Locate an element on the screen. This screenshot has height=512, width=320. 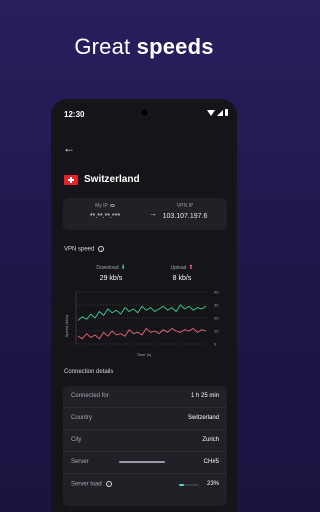
server-load-bar is located at coordinates (189, 485).